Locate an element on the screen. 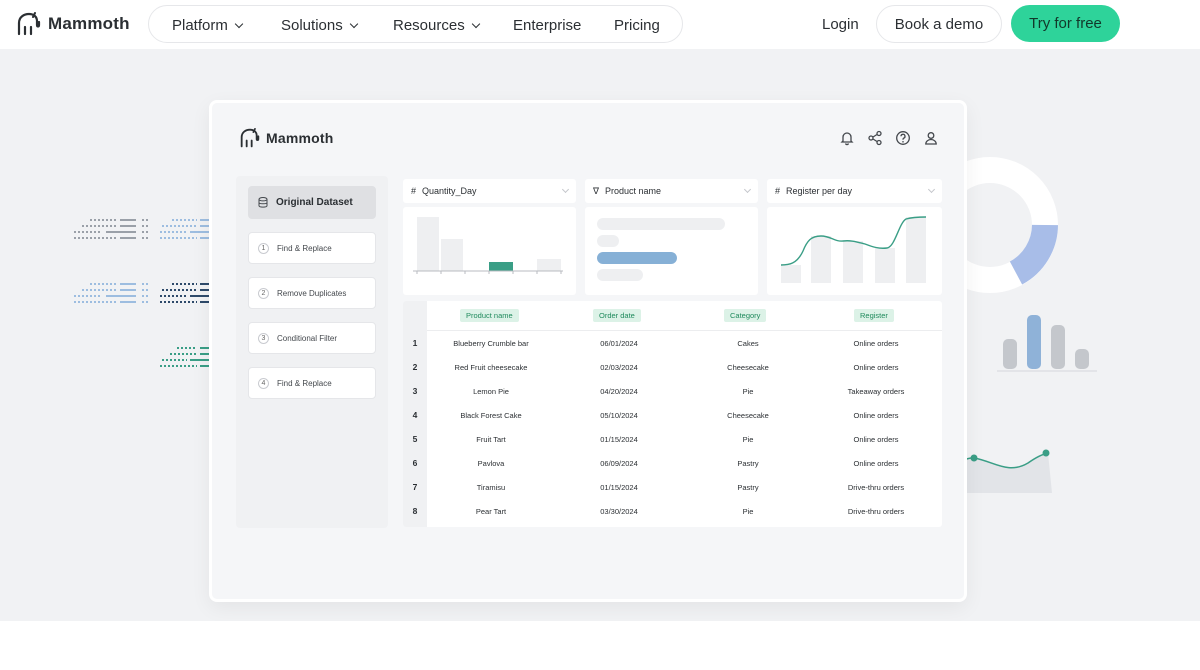 This screenshot has width=1200, height=670. pipeline-step-4: 4 Find & Replace is located at coordinates (312, 383).